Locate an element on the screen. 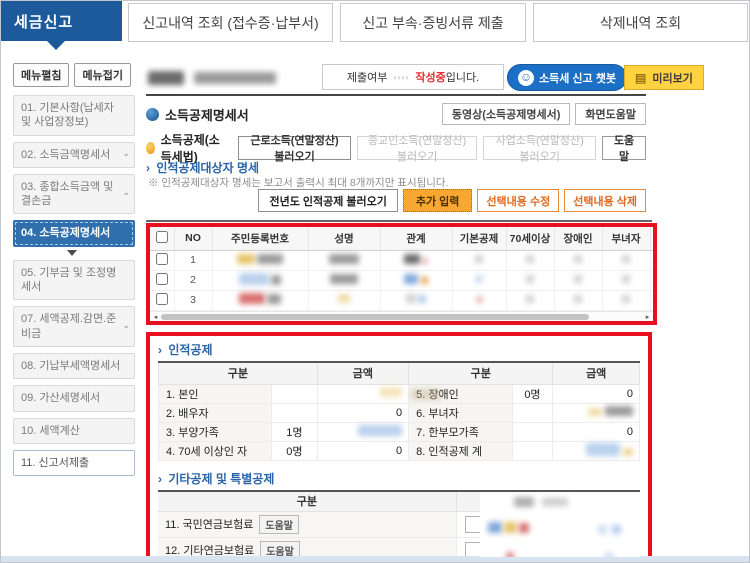 This screenshot has width=750, height=563. top-tabs: 신고내역 조회 (접수증·납부서) 신고 부속·증빙서류 제출 삭제내역 조회 is located at coordinates (438, 22).